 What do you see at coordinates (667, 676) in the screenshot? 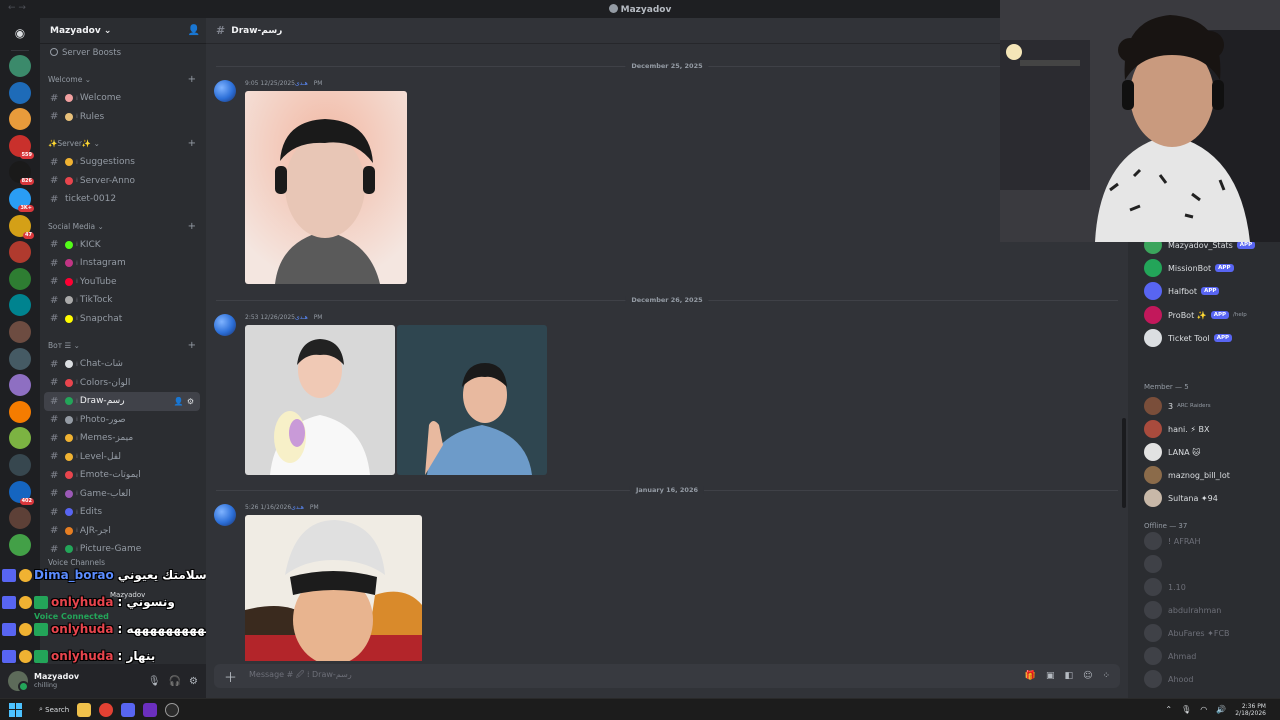
I see `message-composer: ＋ Message # 🖉 ⁞ Draw-رسم 🎁 ▣ ◧ ☺ ⁘` at bounding box center [667, 676].